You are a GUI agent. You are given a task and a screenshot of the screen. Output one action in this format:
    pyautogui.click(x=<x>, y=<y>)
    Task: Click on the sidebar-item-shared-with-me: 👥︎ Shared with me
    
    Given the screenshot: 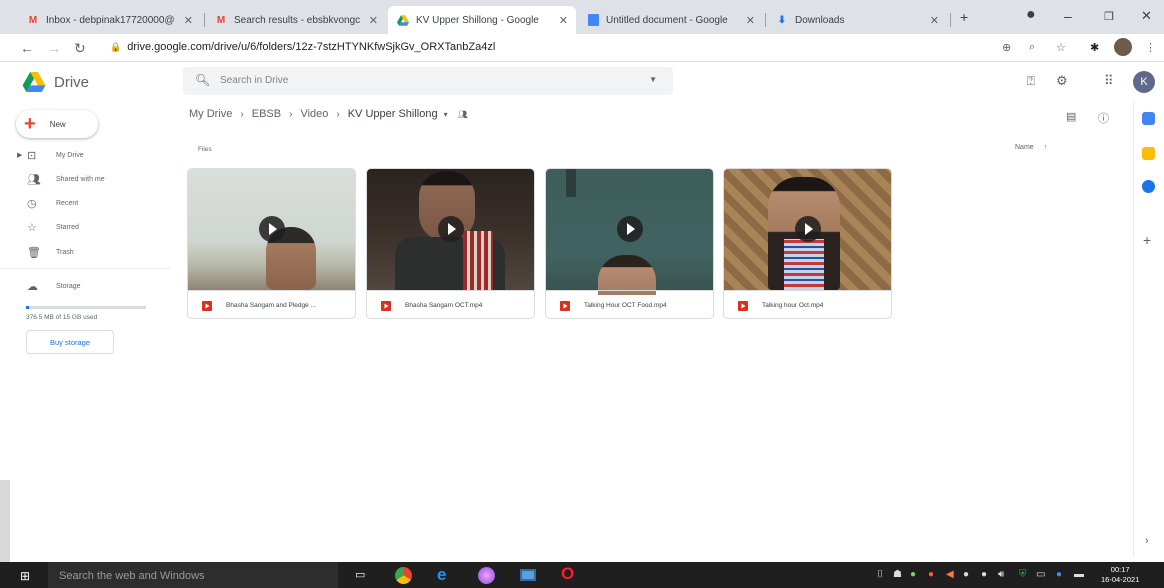 What is the action you would take?
    pyautogui.click(x=85, y=181)
    